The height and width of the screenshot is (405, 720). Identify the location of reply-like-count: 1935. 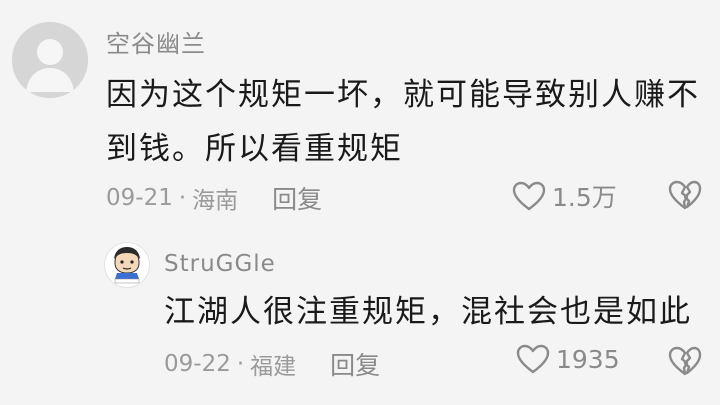
(588, 359).